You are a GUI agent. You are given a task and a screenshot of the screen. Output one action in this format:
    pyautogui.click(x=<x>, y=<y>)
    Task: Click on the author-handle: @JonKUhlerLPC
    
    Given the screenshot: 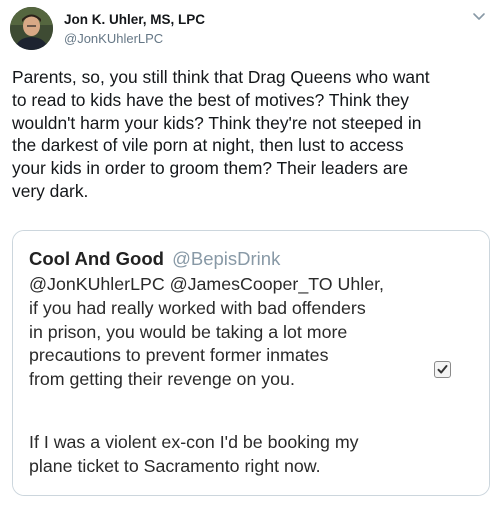 What is the action you would take?
    pyautogui.click(x=113, y=38)
    